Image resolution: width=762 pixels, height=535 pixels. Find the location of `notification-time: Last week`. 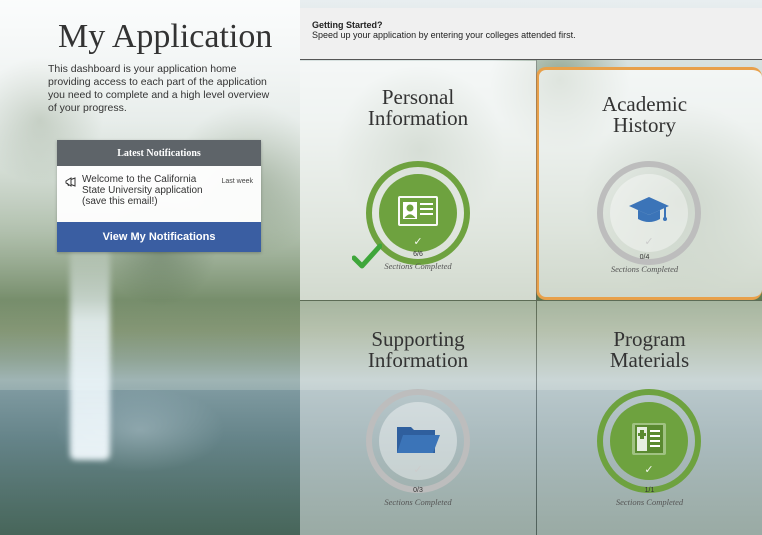

notification-time: Last week is located at coordinates (237, 181).